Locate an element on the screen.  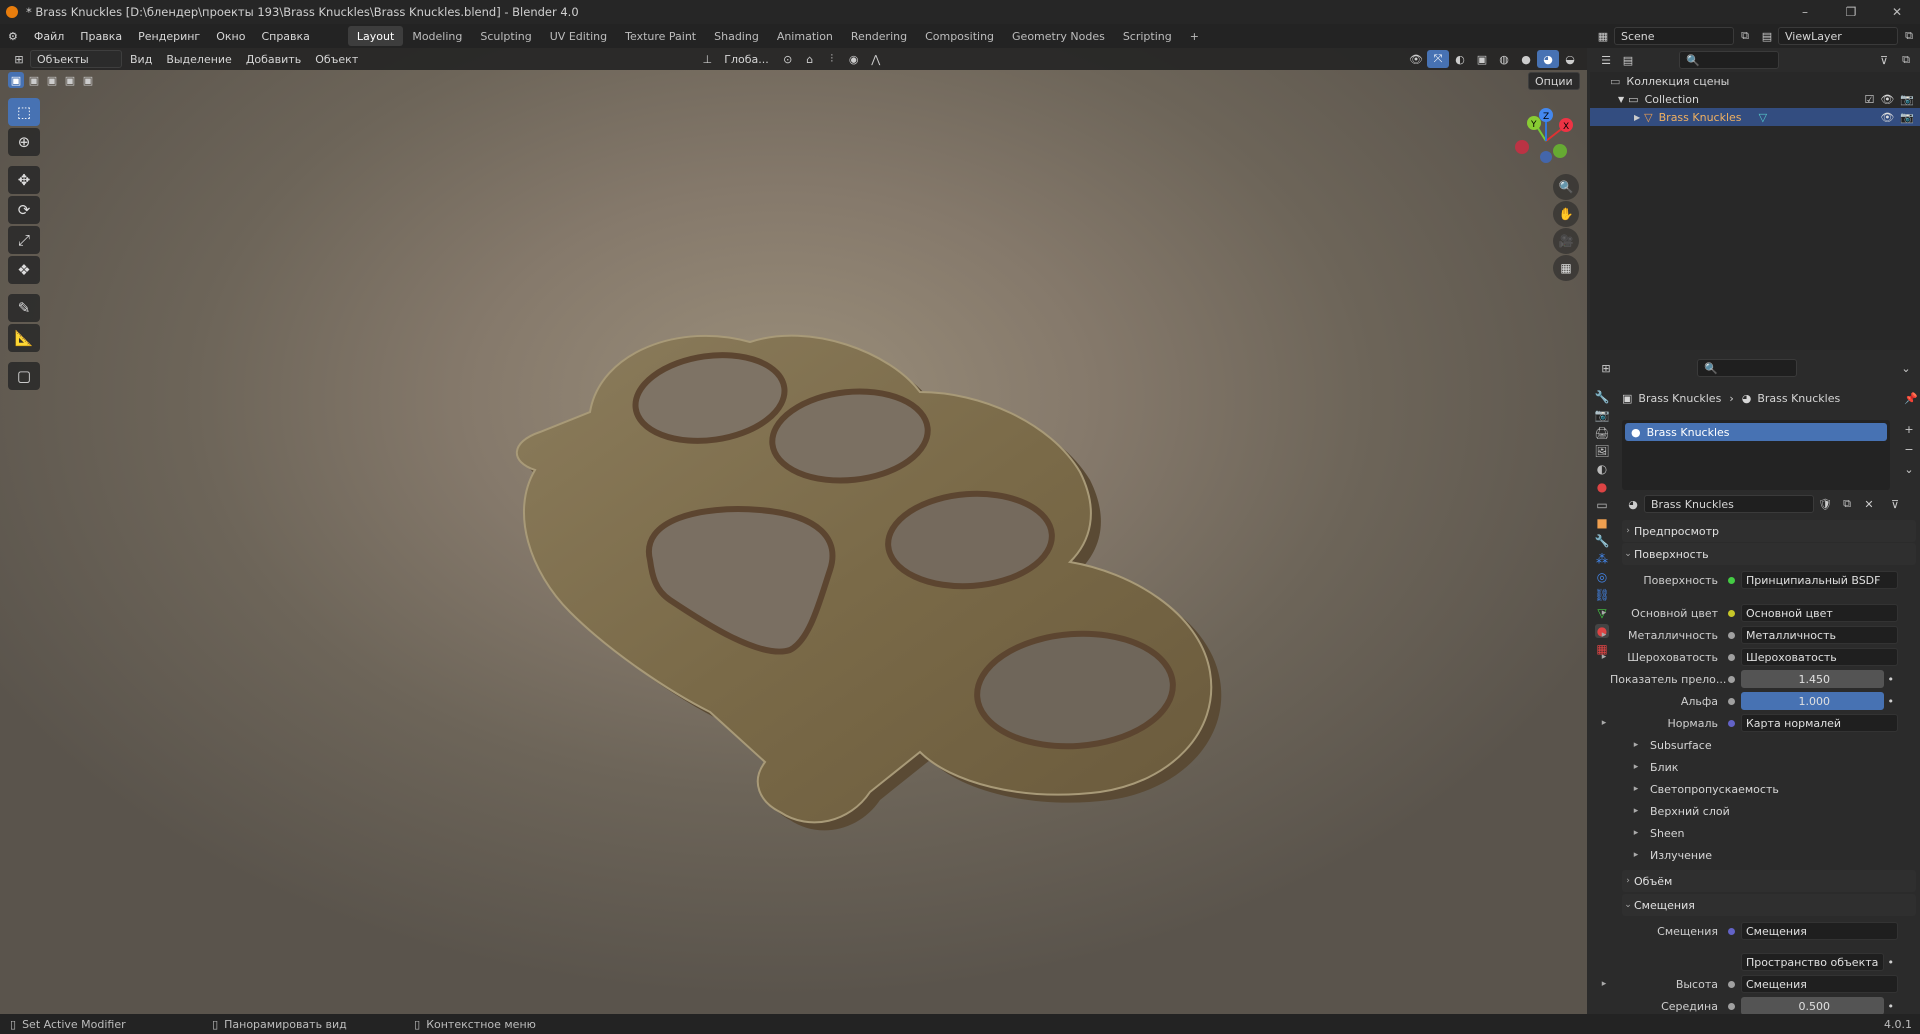
world-tab-icon: ● is located at coordinates (1602, 487).